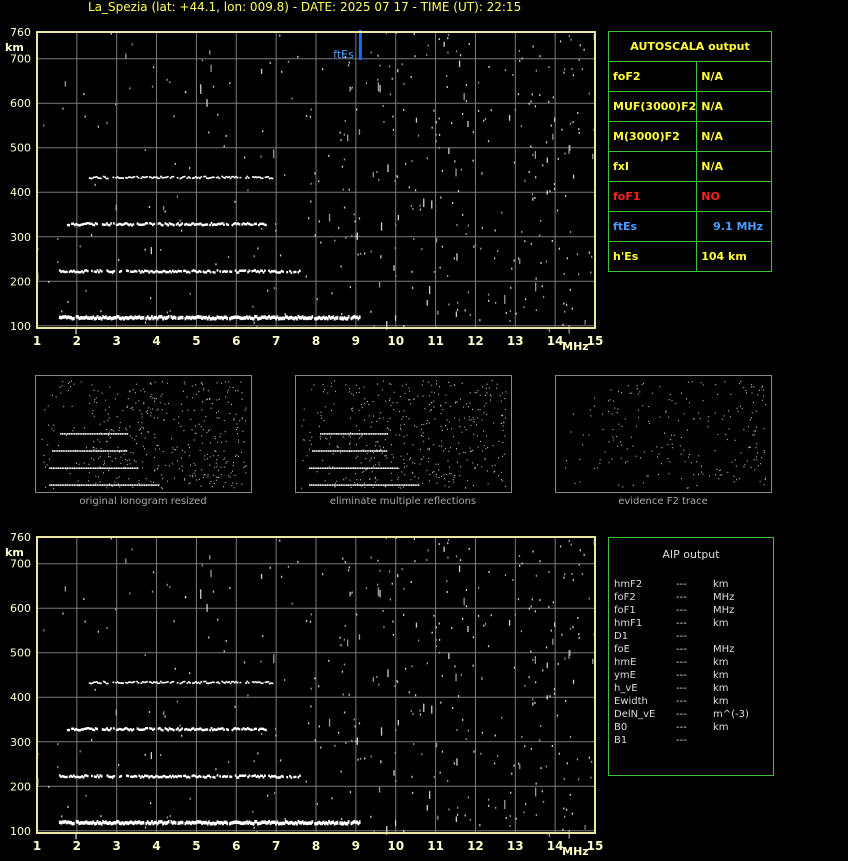 The image size is (848, 861). What do you see at coordinates (622, 649) in the screenshot?
I see `aip-label: foE` at bounding box center [622, 649].